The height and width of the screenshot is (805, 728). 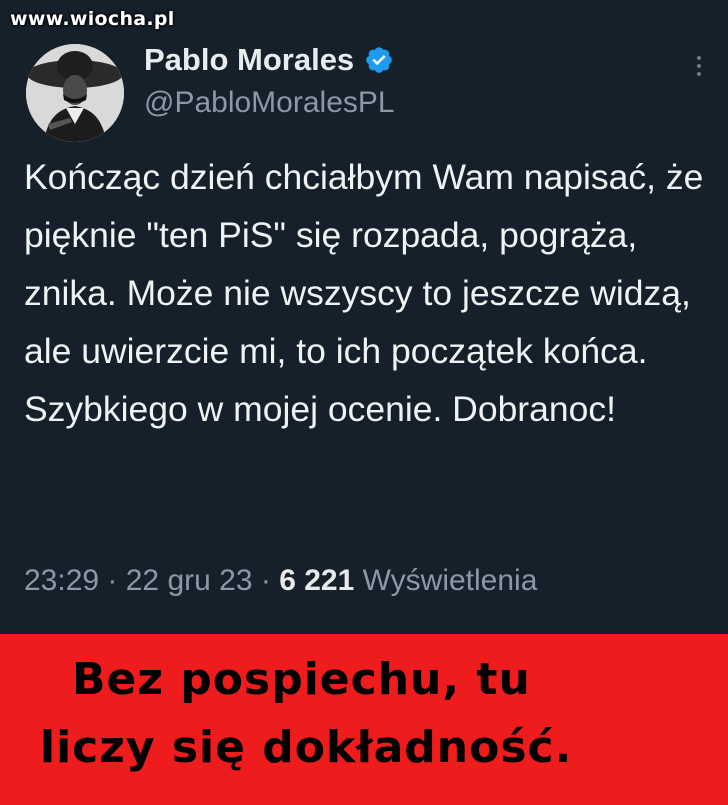 What do you see at coordinates (189, 580) in the screenshot?
I see `tweet-date: 22 gru 23` at bounding box center [189, 580].